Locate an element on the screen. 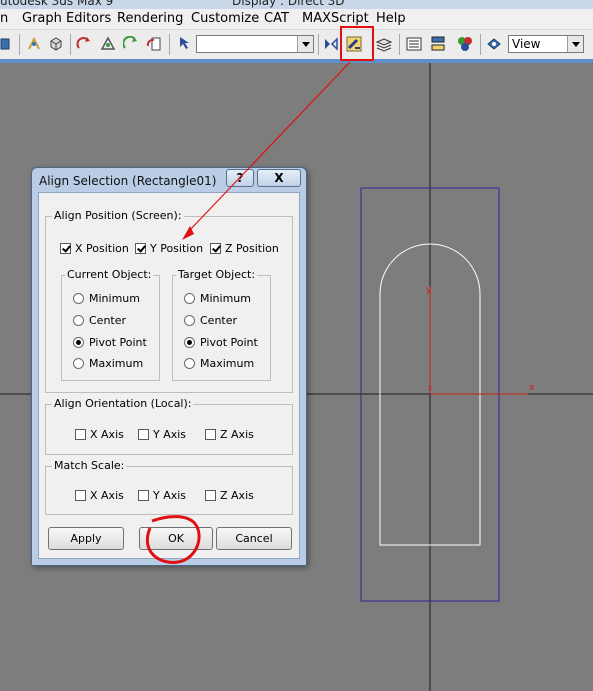 This screenshot has height=691, width=593. align-tool-highlight-box is located at coordinates (357, 43).